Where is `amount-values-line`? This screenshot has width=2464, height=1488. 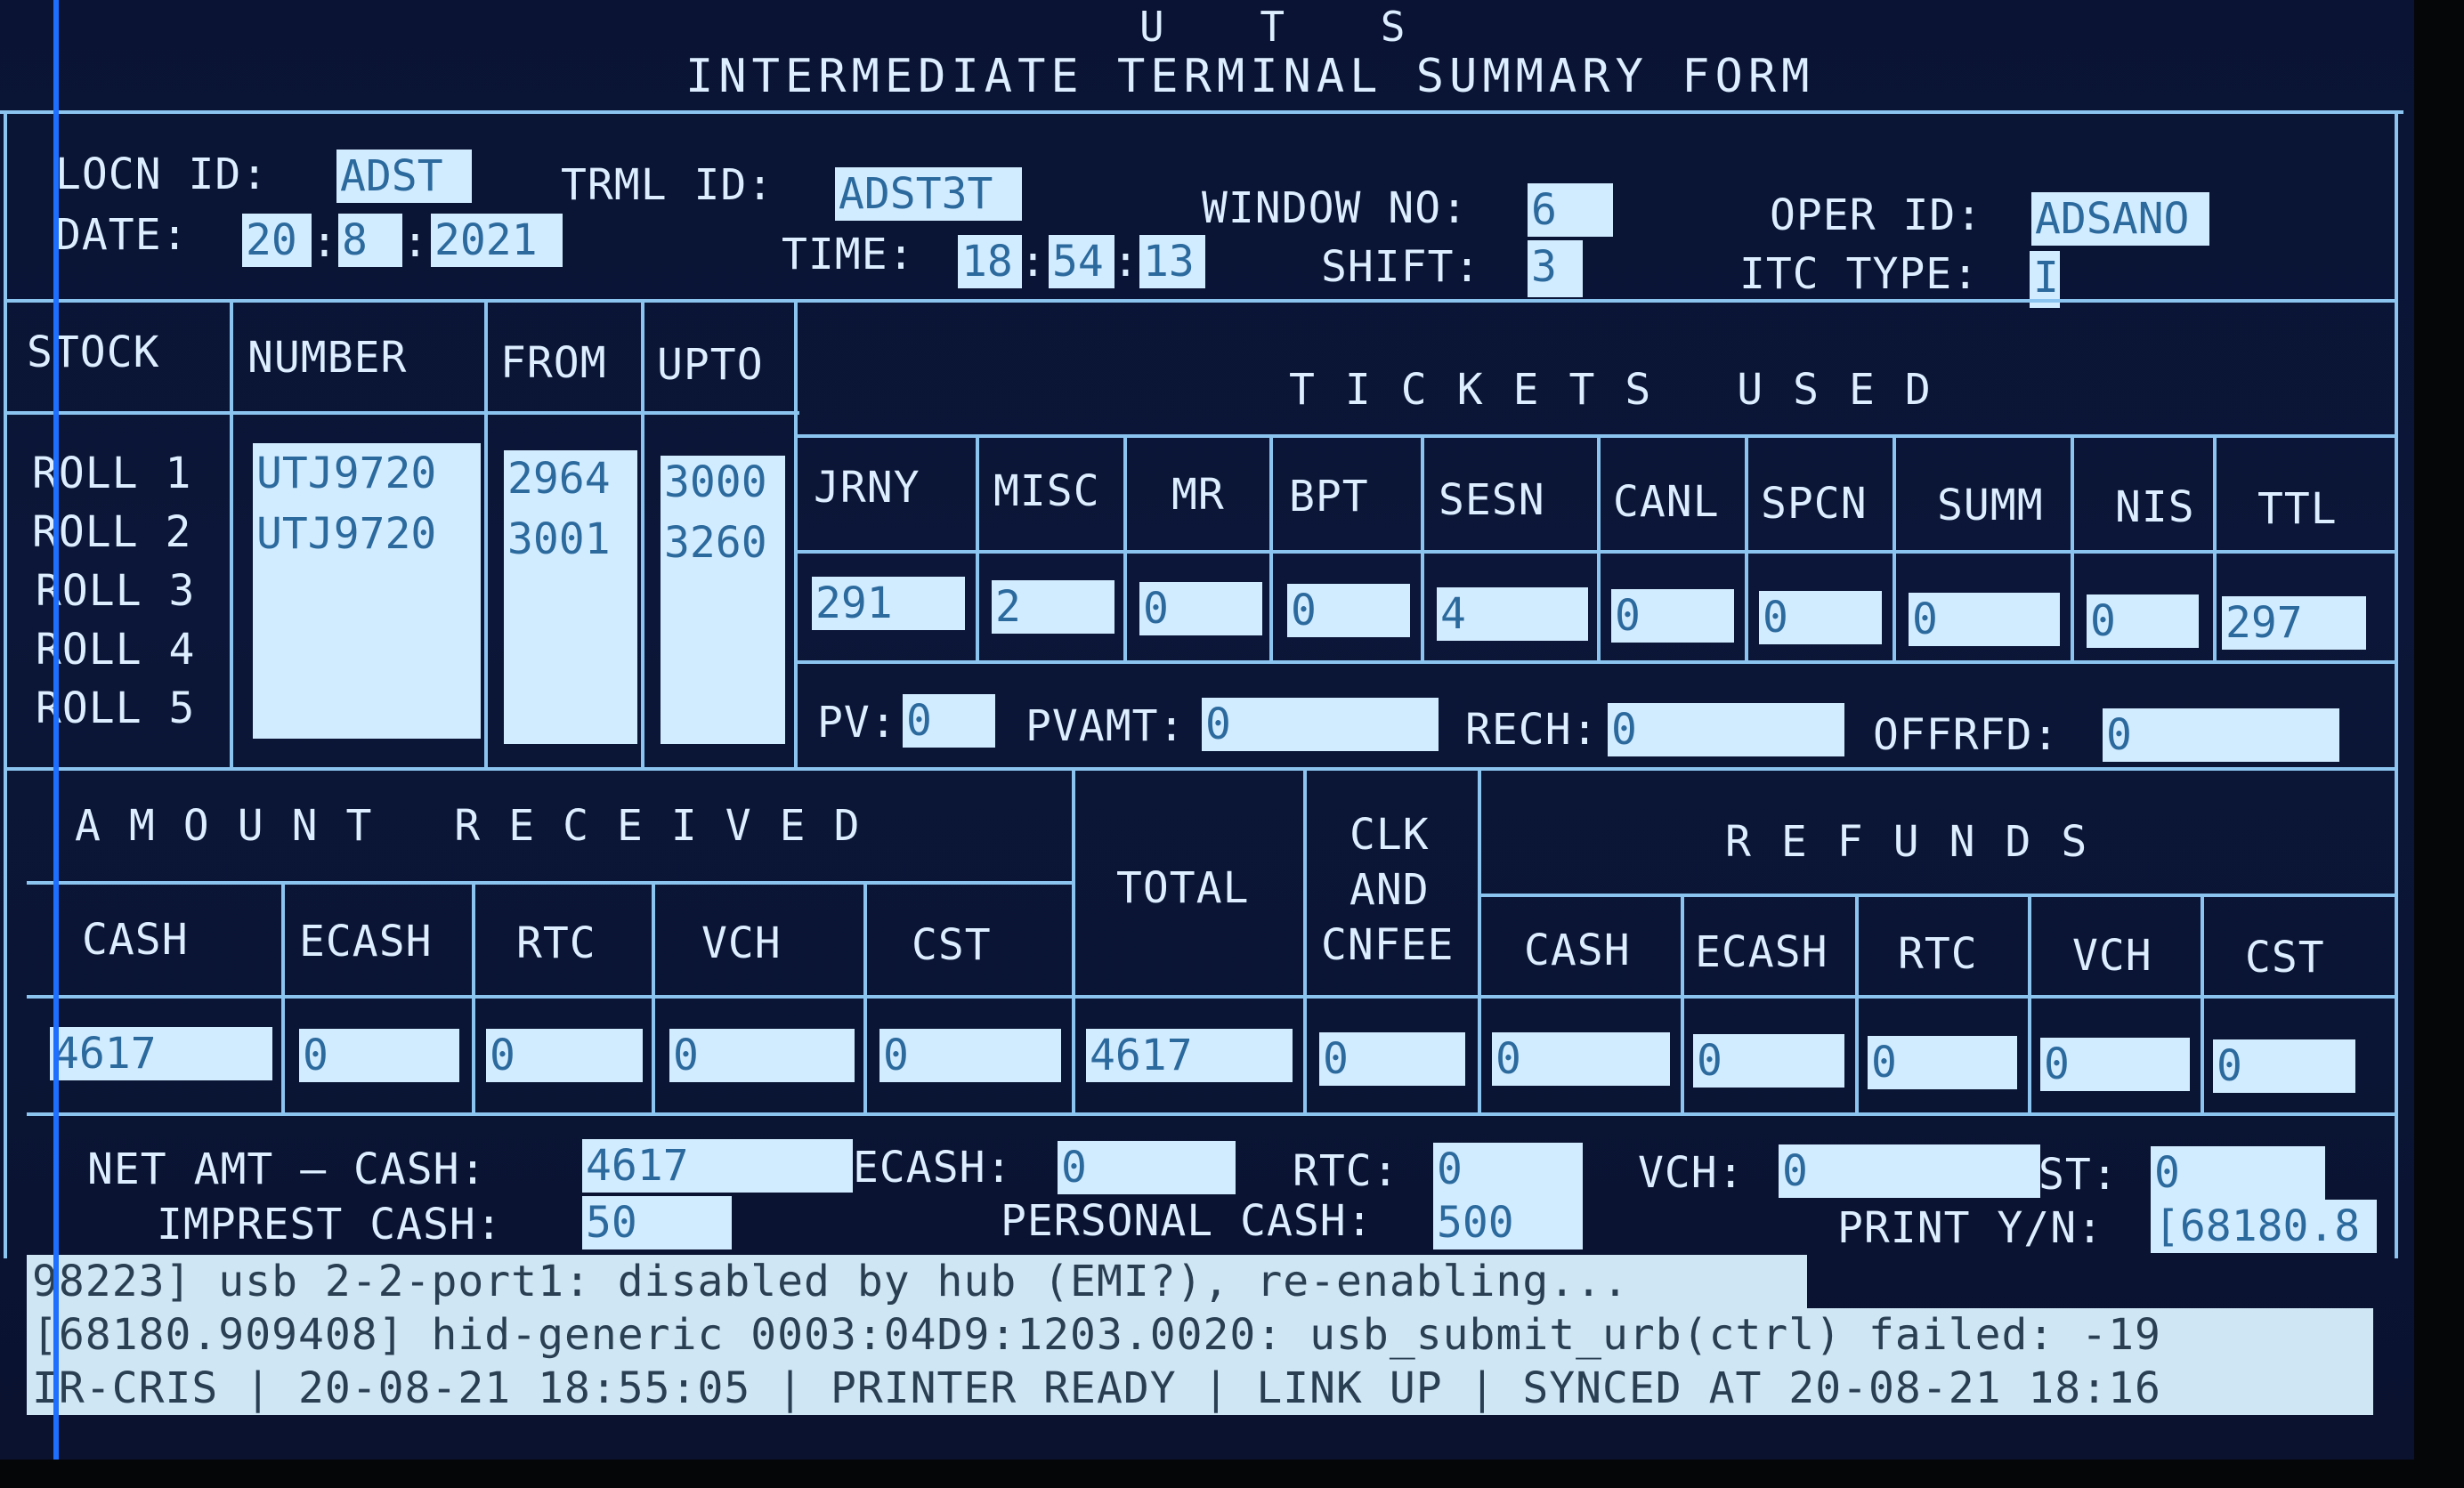 amount-values-line is located at coordinates (1211, 997).